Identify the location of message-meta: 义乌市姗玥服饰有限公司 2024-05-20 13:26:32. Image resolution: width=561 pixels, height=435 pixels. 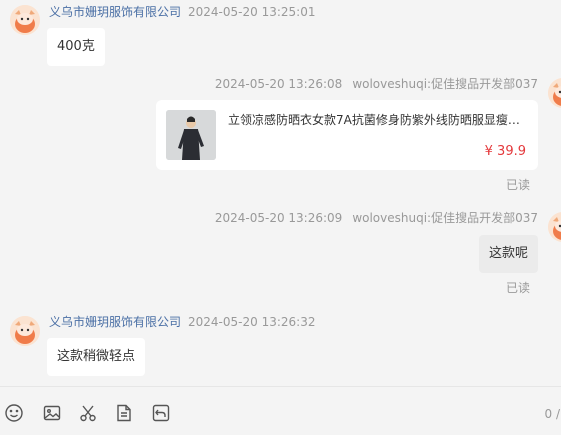
(182, 322).